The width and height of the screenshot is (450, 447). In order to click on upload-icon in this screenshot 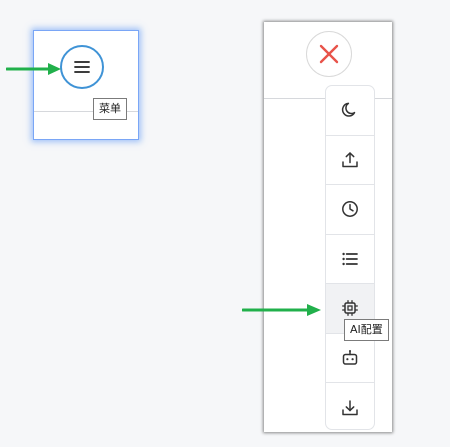, I will do `click(350, 159)`.